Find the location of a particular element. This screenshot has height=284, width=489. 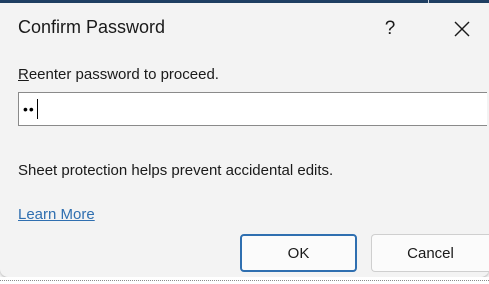

cancel-button: Cancel is located at coordinates (430, 253).